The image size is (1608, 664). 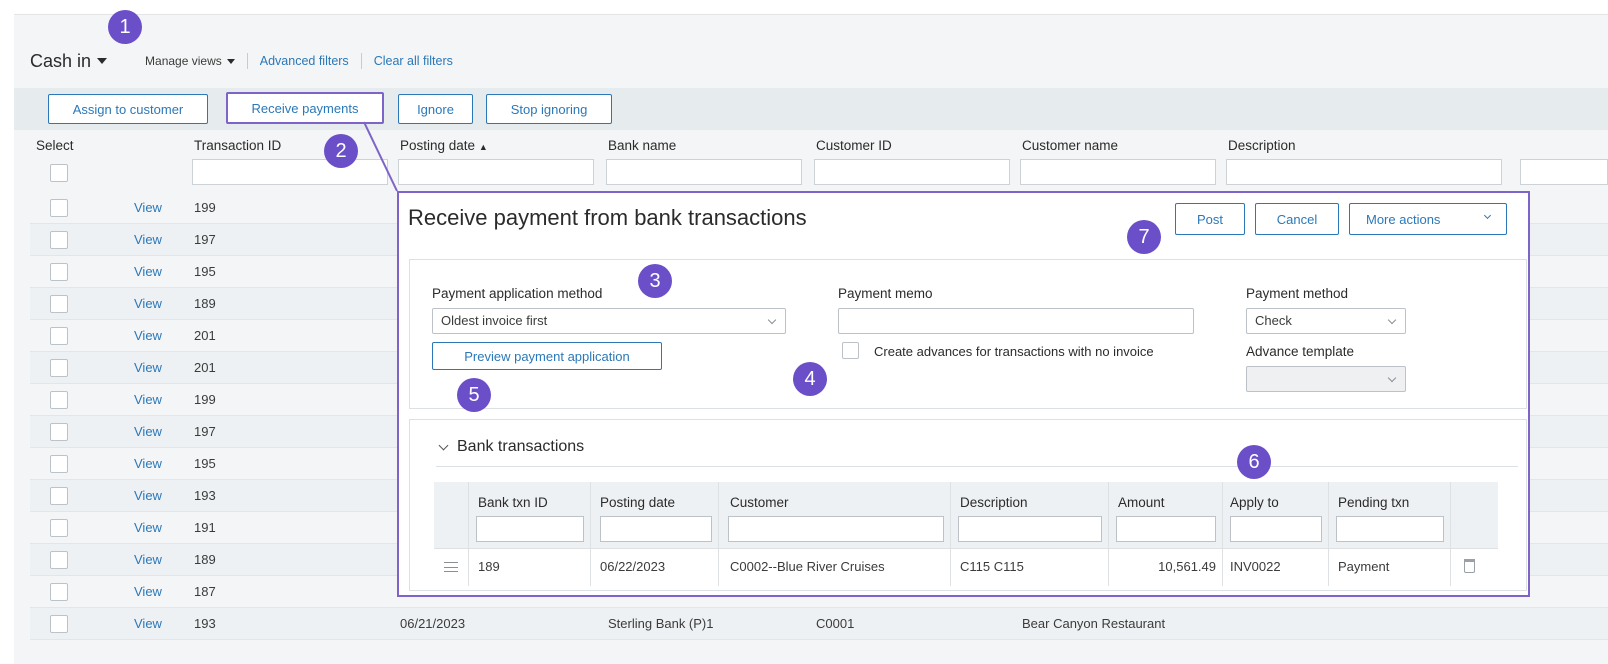 I want to click on col-customer-id: Customer ID, so click(x=854, y=145).